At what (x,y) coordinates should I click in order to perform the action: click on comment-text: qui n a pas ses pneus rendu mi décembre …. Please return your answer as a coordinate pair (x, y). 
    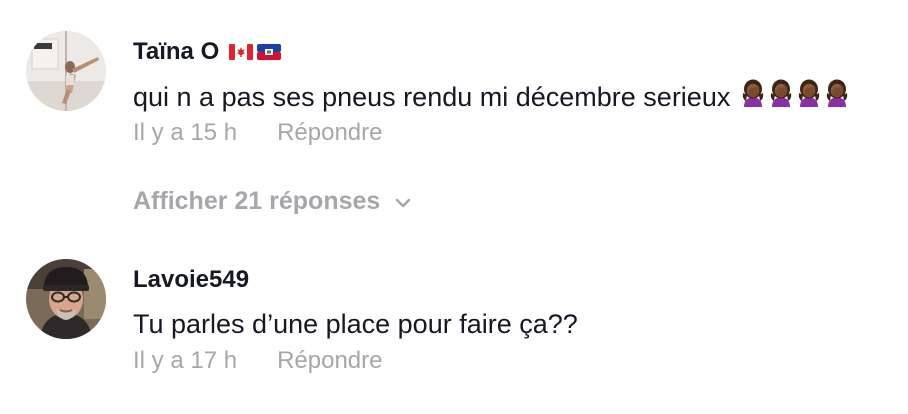
    Looking at the image, I should click on (491, 96).